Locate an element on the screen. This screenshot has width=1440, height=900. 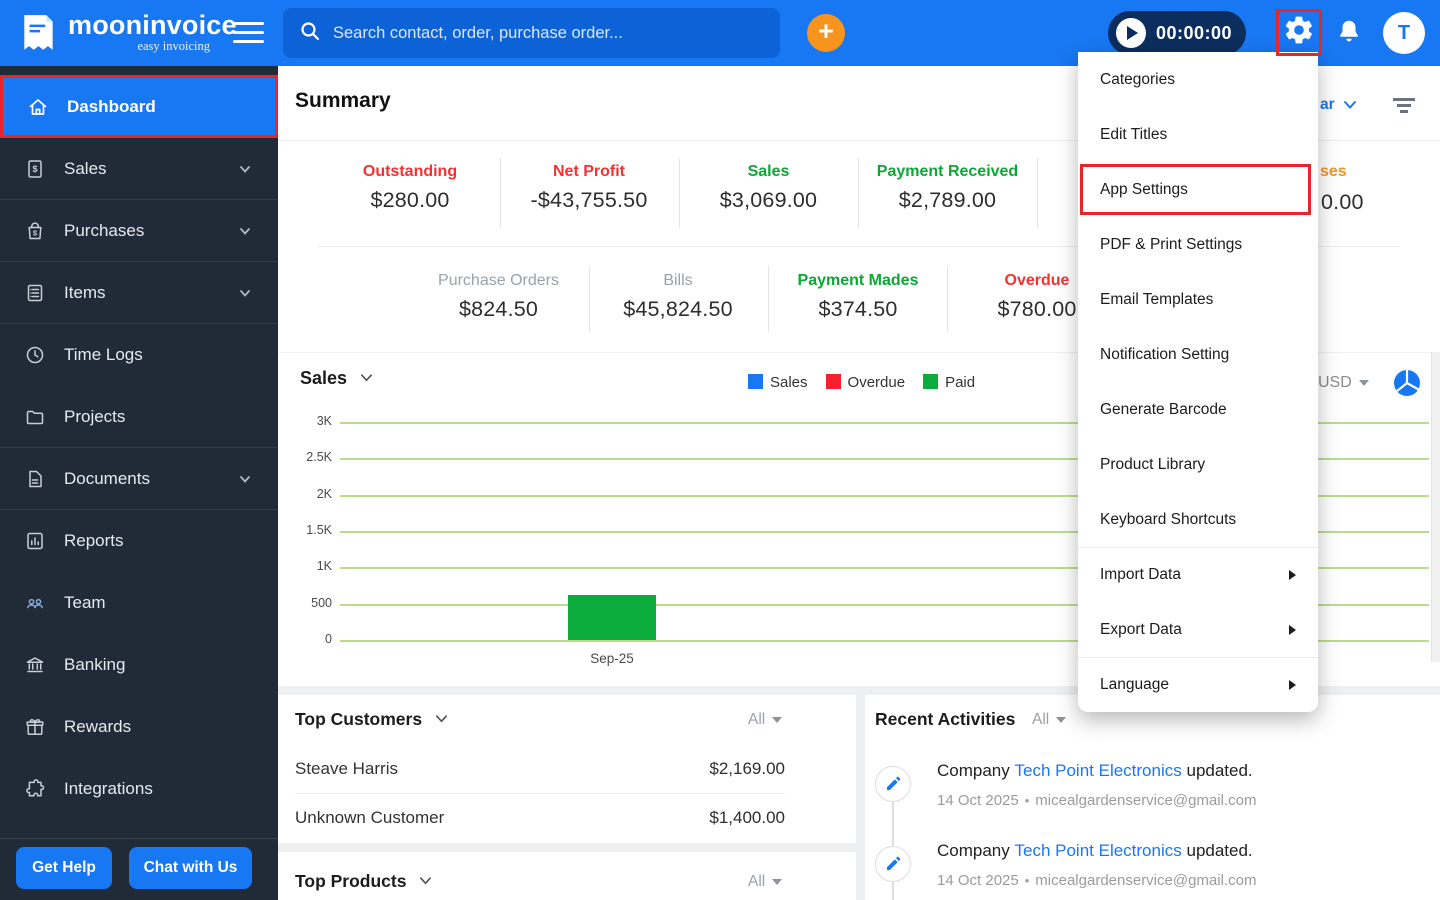
paid-bar is located at coordinates (612, 617).